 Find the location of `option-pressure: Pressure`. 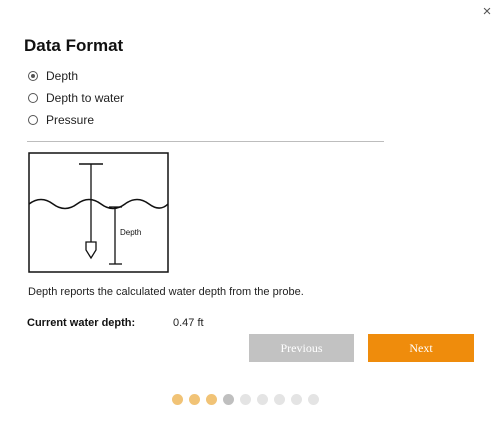

option-pressure: Pressure is located at coordinates (75, 120).